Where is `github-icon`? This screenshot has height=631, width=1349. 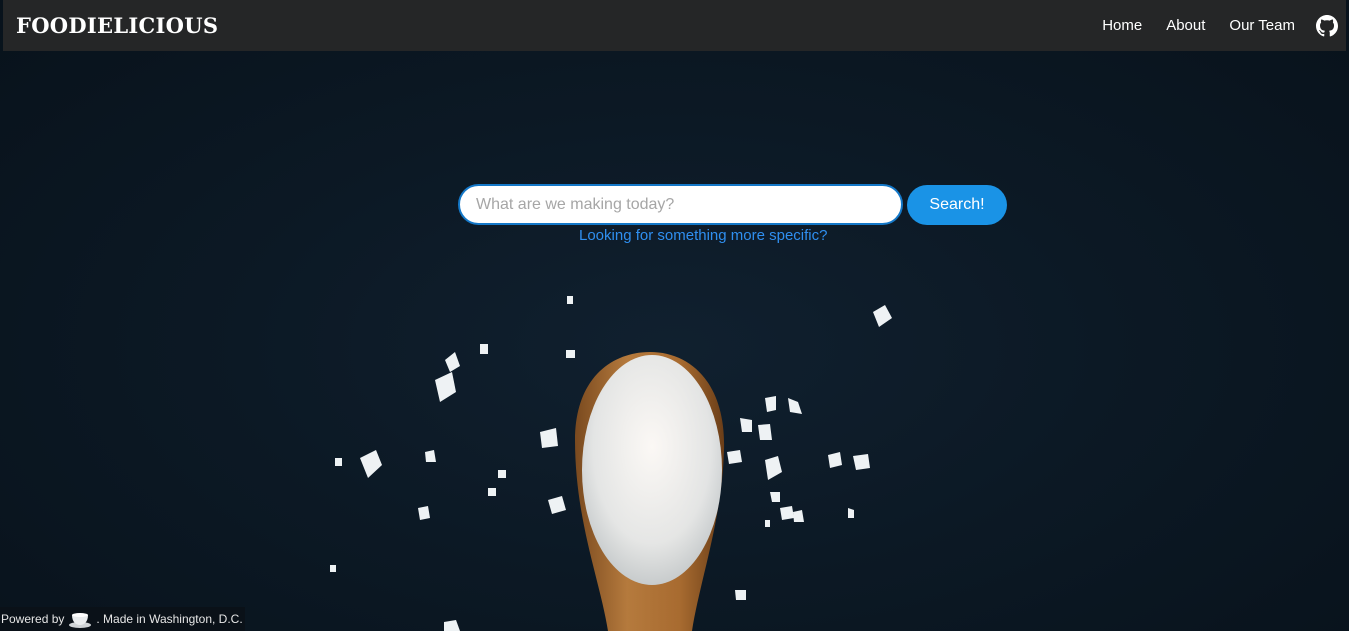
github-icon is located at coordinates (1327, 26).